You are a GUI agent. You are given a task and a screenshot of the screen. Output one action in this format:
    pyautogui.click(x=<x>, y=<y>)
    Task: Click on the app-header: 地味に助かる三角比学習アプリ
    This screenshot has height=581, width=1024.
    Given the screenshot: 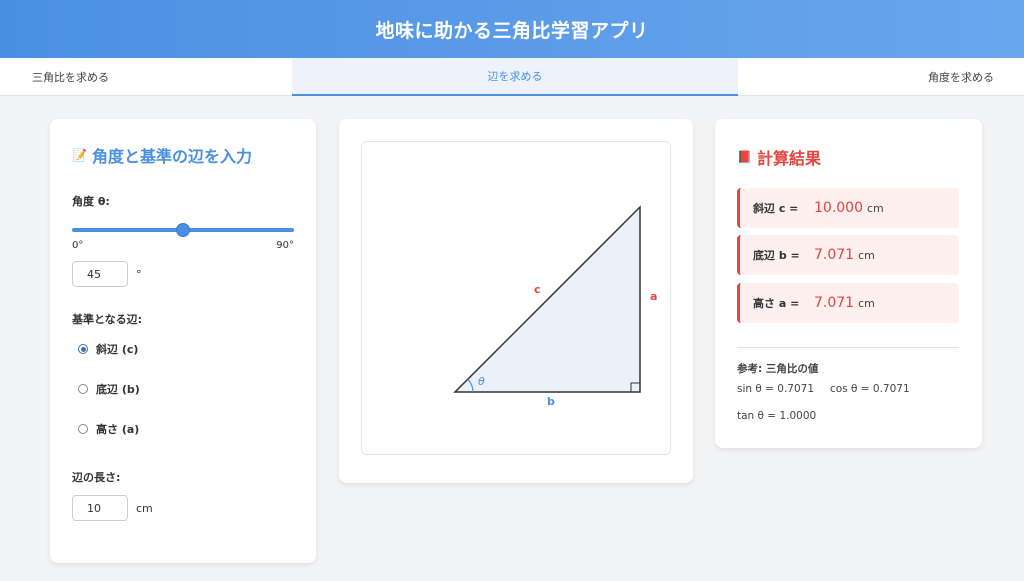 What is the action you would take?
    pyautogui.click(x=512, y=29)
    